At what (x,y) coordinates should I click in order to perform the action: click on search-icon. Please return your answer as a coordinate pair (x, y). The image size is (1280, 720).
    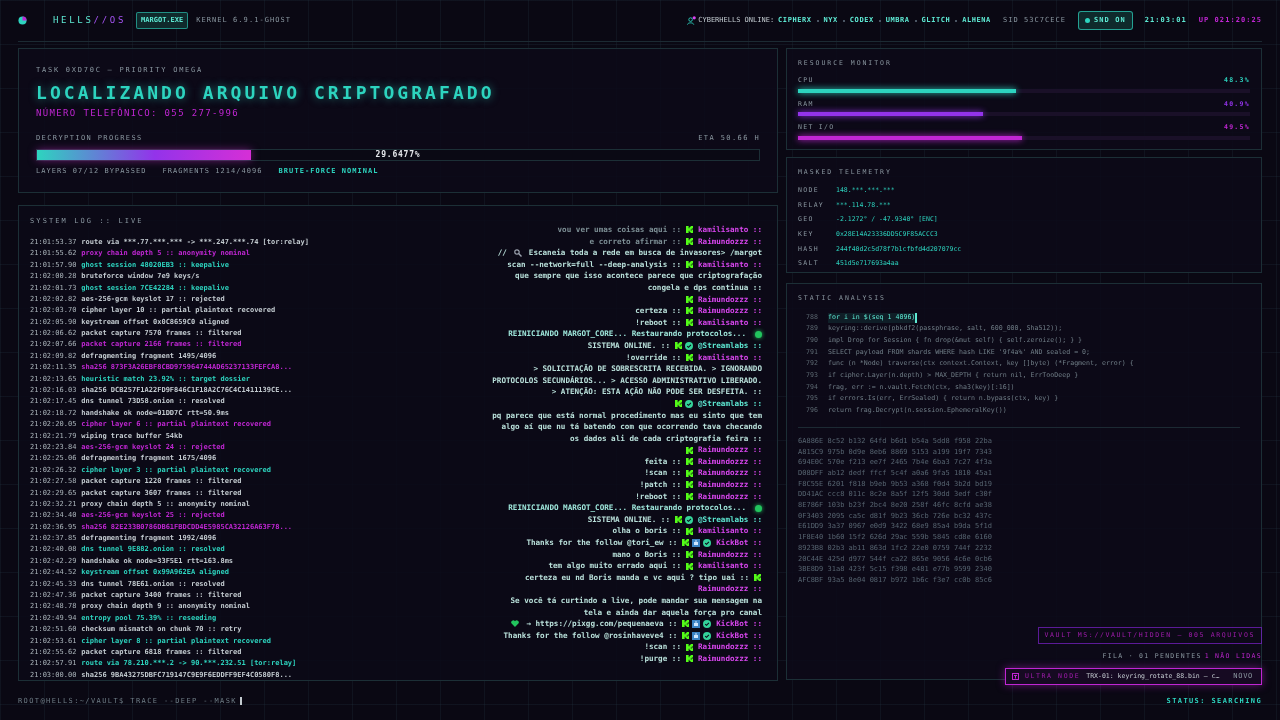
    Looking at the image, I should click on (517, 253).